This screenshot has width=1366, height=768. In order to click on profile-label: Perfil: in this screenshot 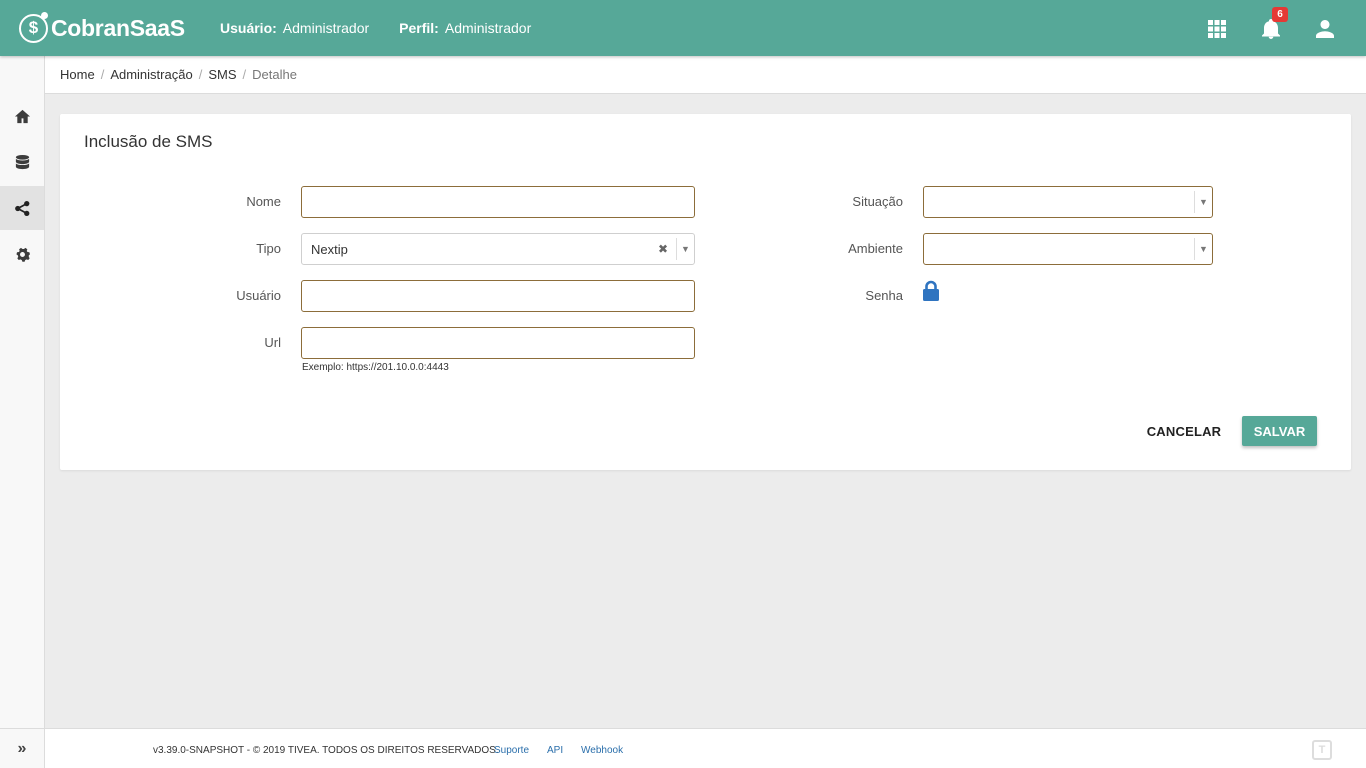, I will do `click(419, 28)`.